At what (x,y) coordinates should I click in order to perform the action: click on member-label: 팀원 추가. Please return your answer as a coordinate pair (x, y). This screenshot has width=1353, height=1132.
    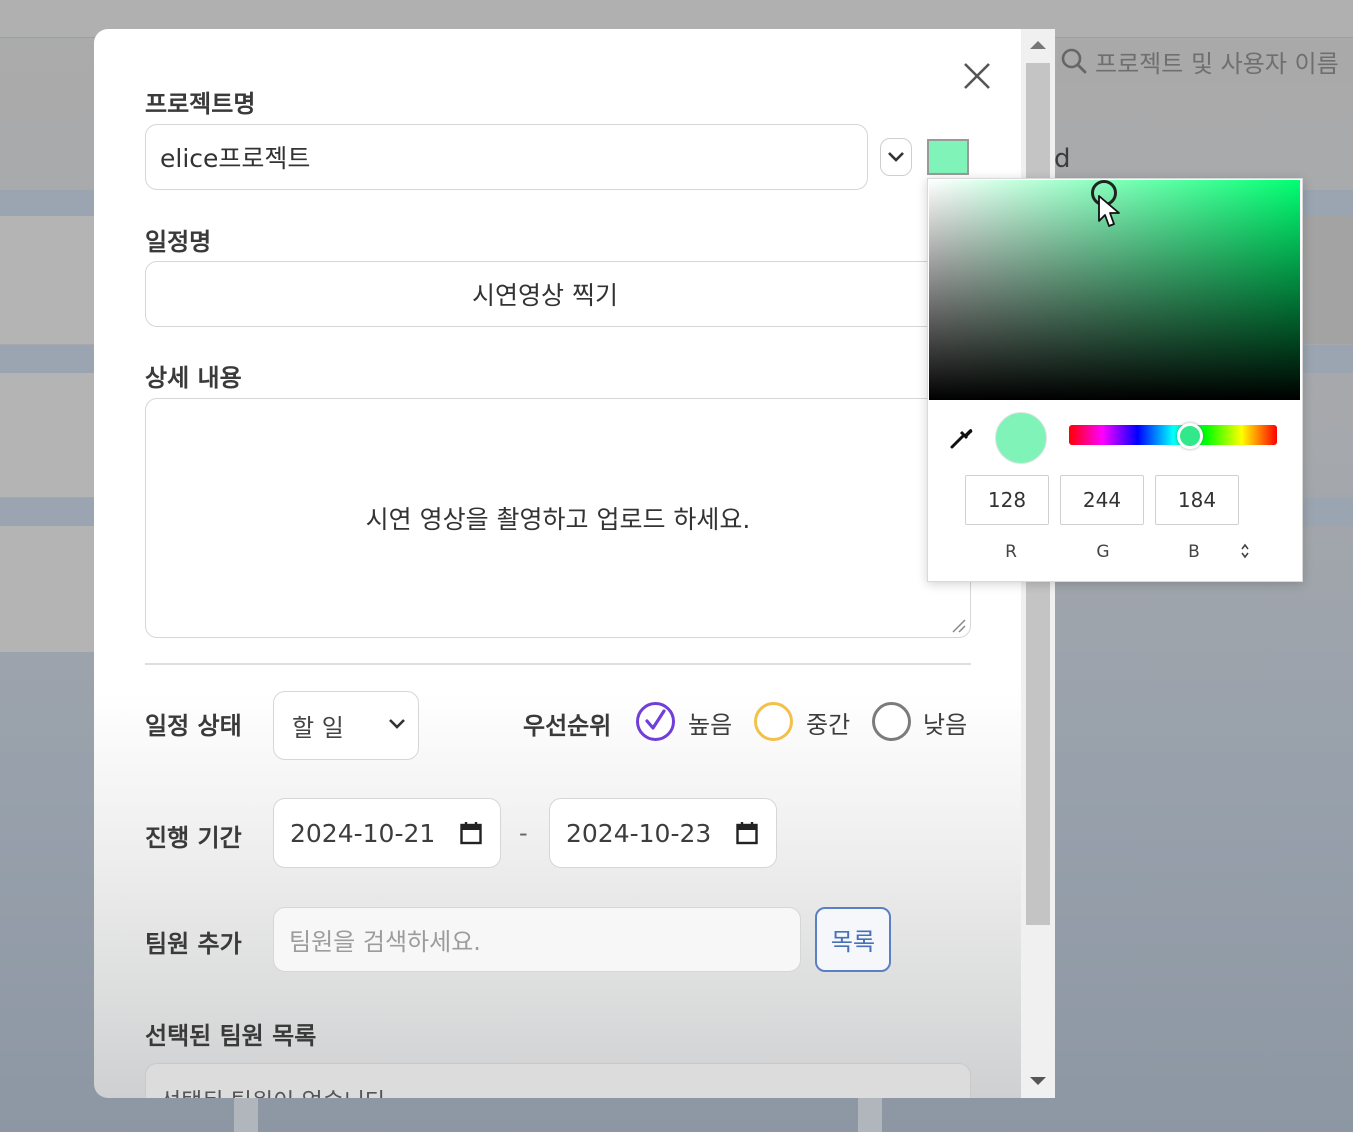
    Looking at the image, I should click on (193, 944).